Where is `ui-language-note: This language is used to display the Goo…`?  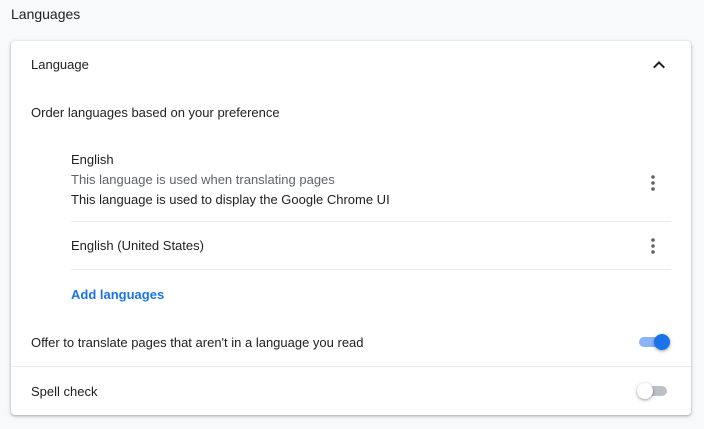 ui-language-note: This language is used to display the Goo… is located at coordinates (230, 199).